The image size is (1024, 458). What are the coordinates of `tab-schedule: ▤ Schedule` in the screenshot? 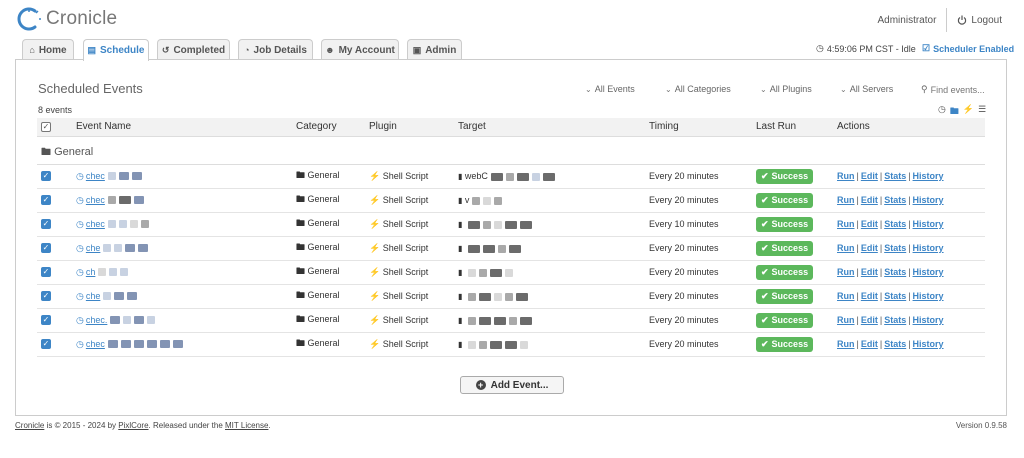 It's located at (116, 50).